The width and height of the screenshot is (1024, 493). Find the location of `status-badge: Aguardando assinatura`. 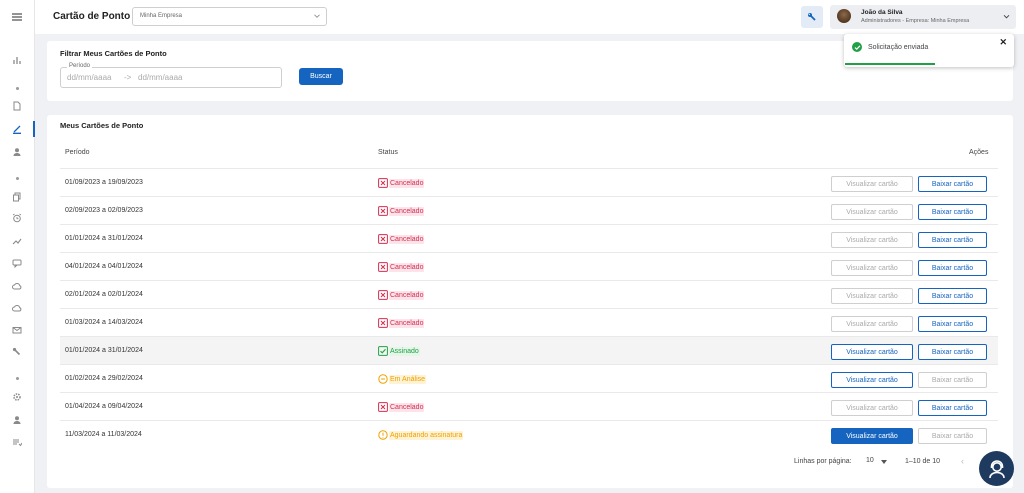

status-badge: Aguardando assinatura is located at coordinates (421, 435).